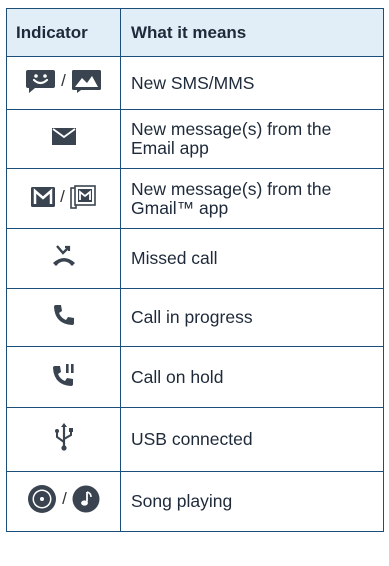 This screenshot has width=389, height=566. What do you see at coordinates (252, 139) in the screenshot?
I see `meaning-cell: New message(s) from the Email app` at bounding box center [252, 139].